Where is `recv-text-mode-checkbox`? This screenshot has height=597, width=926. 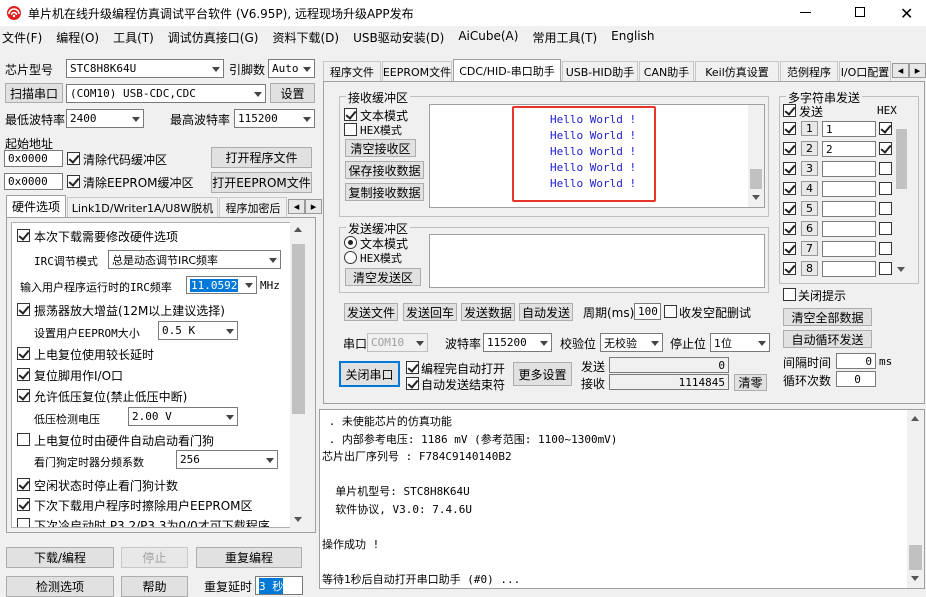
recv-text-mode-checkbox is located at coordinates (350, 114).